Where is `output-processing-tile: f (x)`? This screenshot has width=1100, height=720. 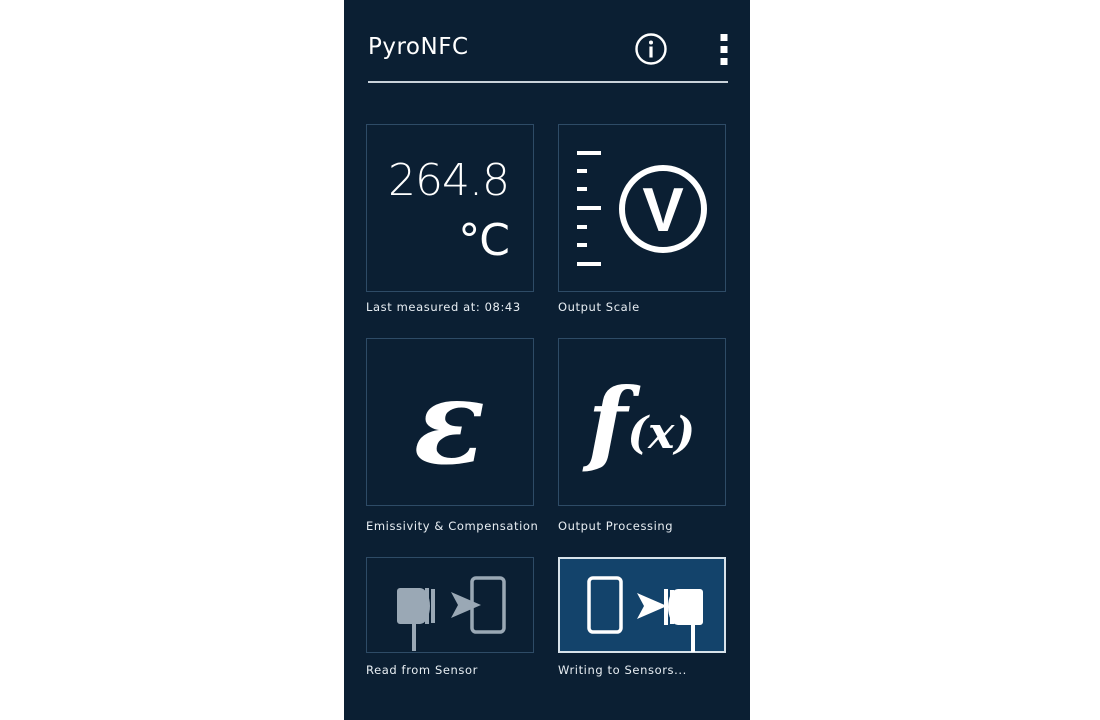
output-processing-tile: f (x) is located at coordinates (642, 422).